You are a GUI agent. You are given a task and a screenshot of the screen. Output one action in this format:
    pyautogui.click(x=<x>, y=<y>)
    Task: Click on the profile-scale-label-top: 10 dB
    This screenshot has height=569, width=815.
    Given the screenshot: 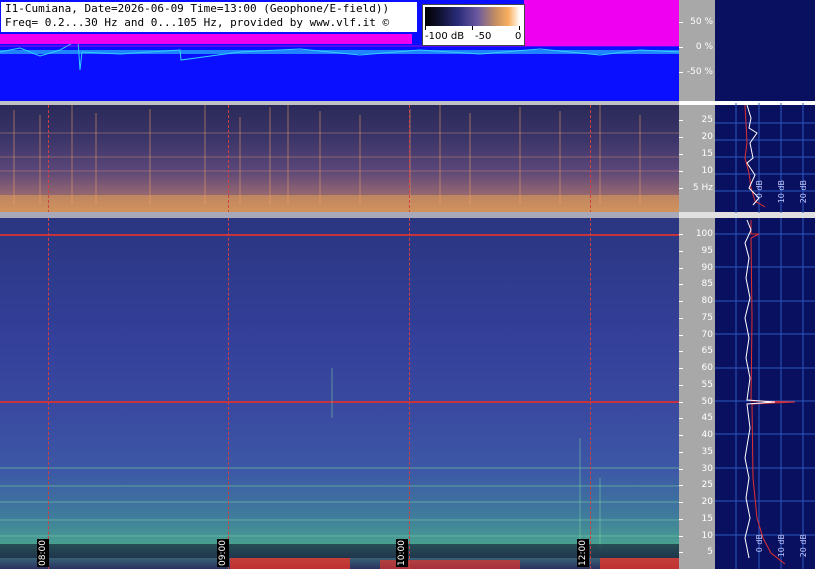 What is the action you would take?
    pyautogui.click(x=781, y=192)
    